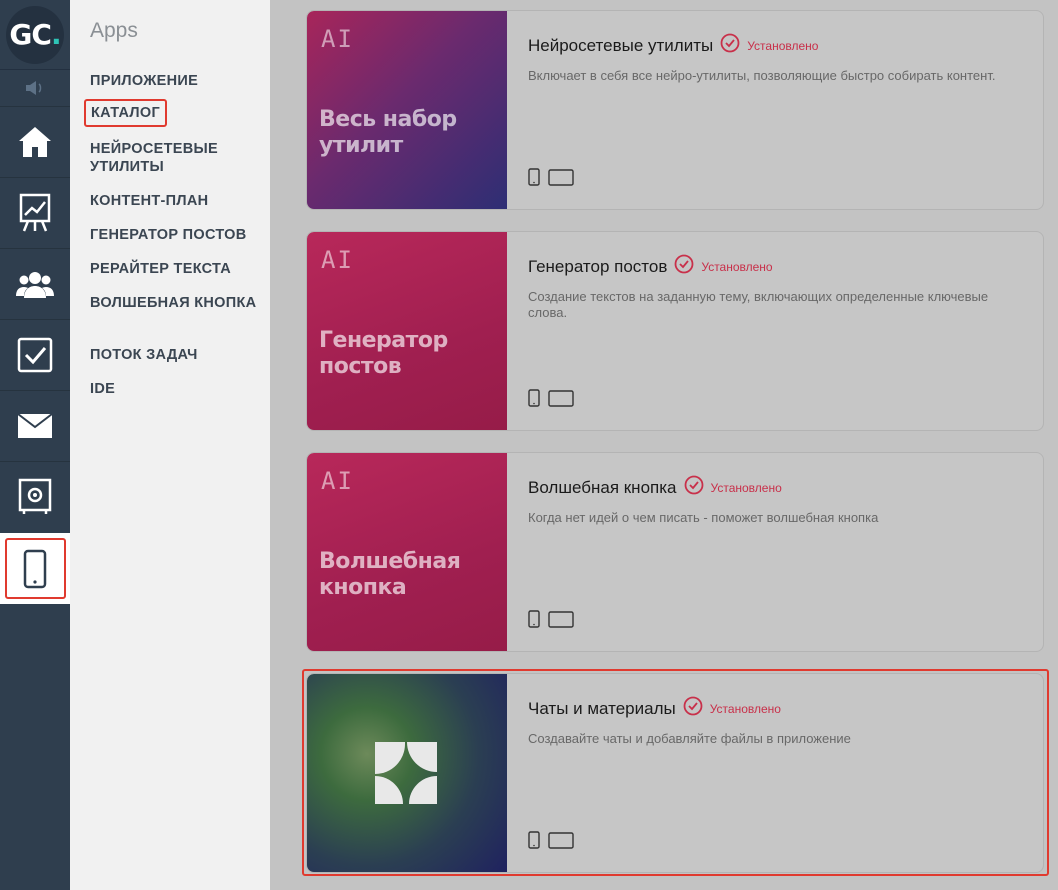 This screenshot has width=1058, height=890. What do you see at coordinates (35, 88) in the screenshot?
I see `announcements-icon` at bounding box center [35, 88].